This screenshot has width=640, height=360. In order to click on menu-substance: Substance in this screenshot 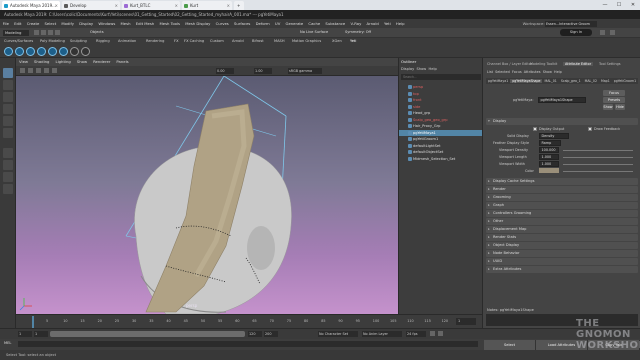, I will do `click(335, 23)`.